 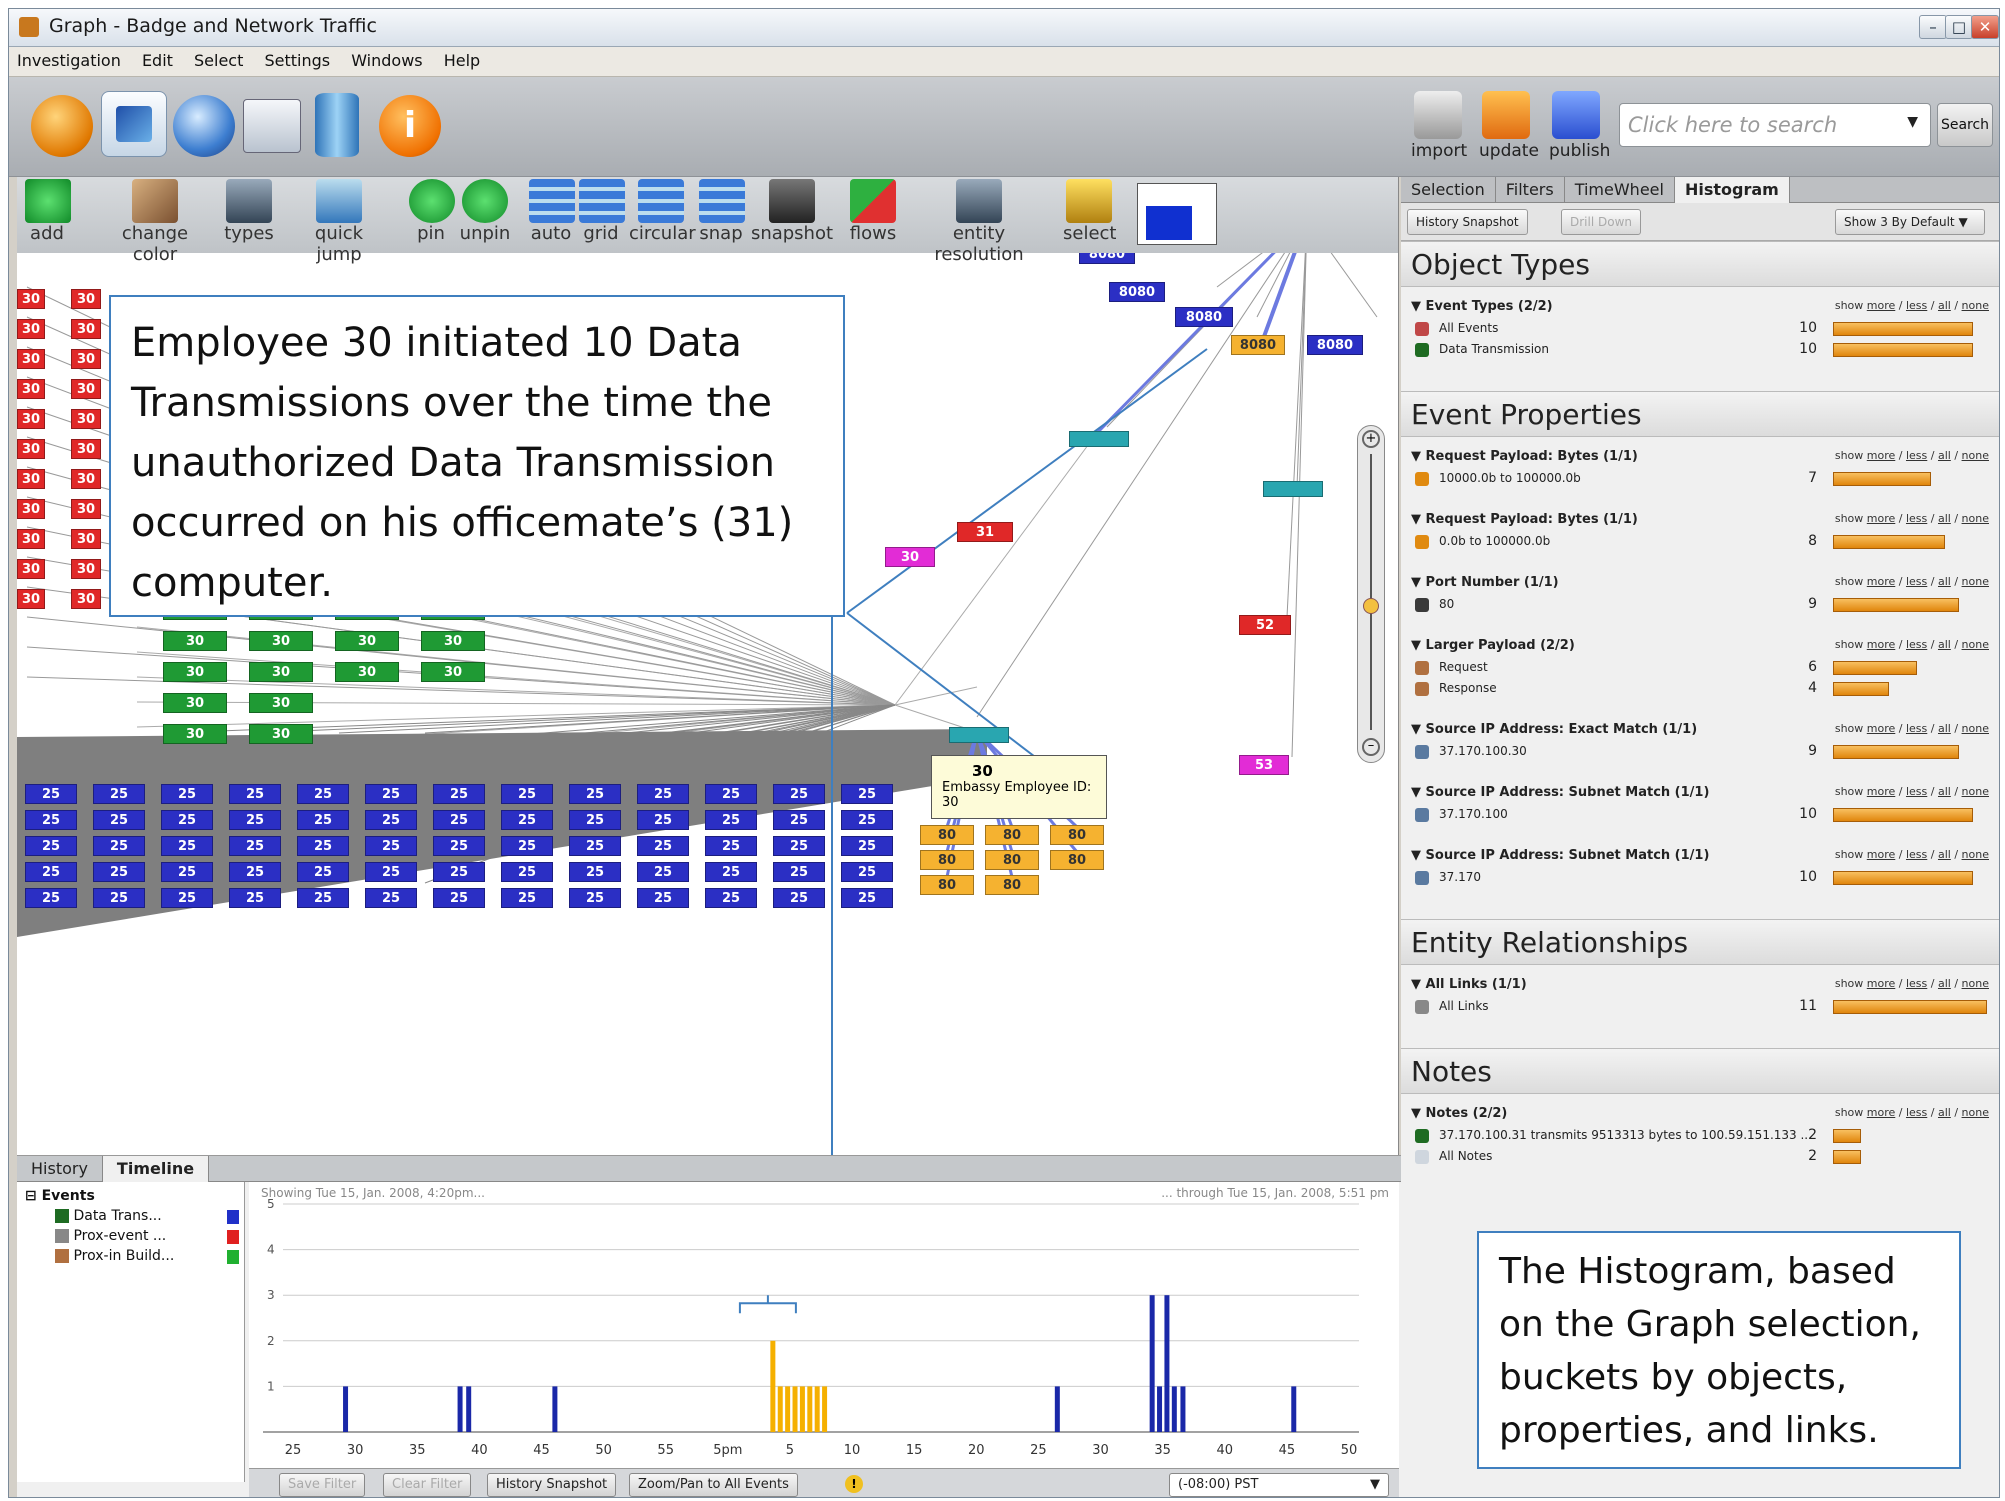 What do you see at coordinates (602, 211) in the screenshot?
I see `grid-layout-tool: grid` at bounding box center [602, 211].